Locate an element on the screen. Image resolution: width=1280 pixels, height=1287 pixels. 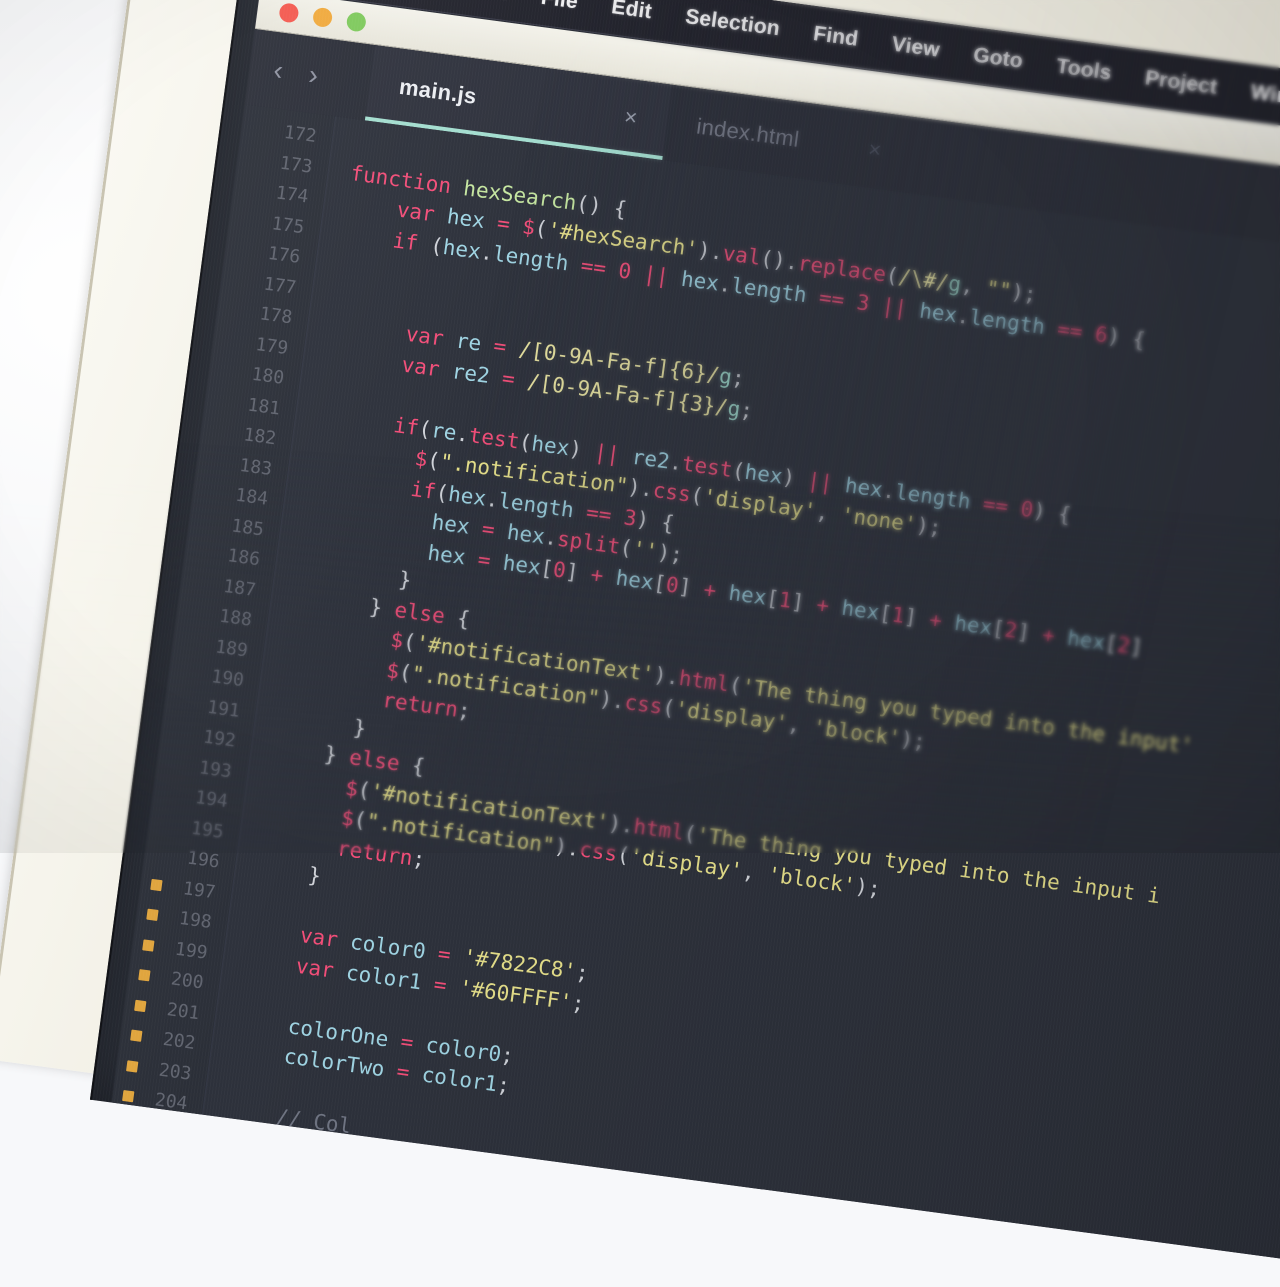
menu-item-file: File is located at coordinates (560, 7).